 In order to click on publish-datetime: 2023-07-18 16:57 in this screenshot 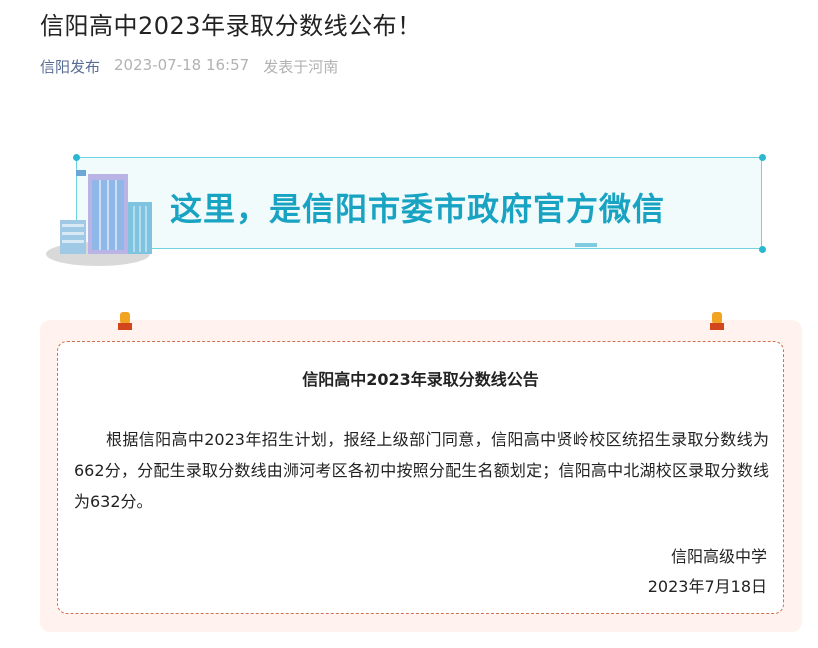, I will do `click(182, 65)`.